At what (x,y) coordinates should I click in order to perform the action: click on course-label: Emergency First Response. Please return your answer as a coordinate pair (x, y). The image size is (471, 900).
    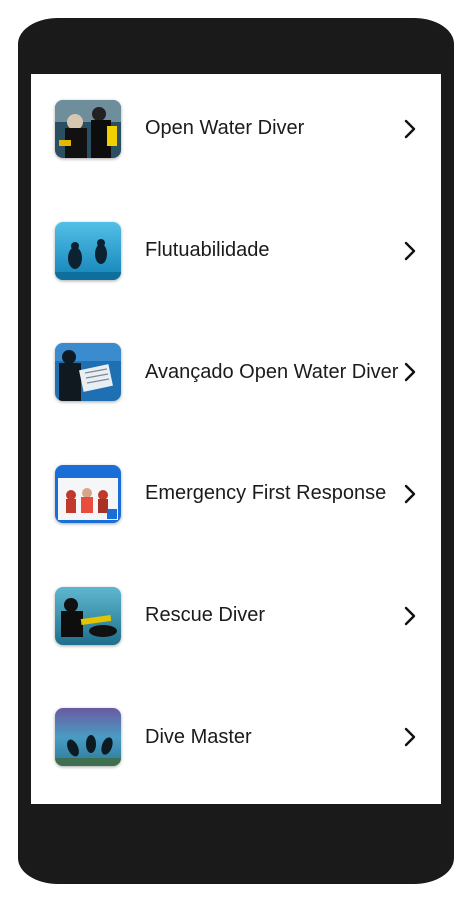
    Looking at the image, I should click on (266, 493).